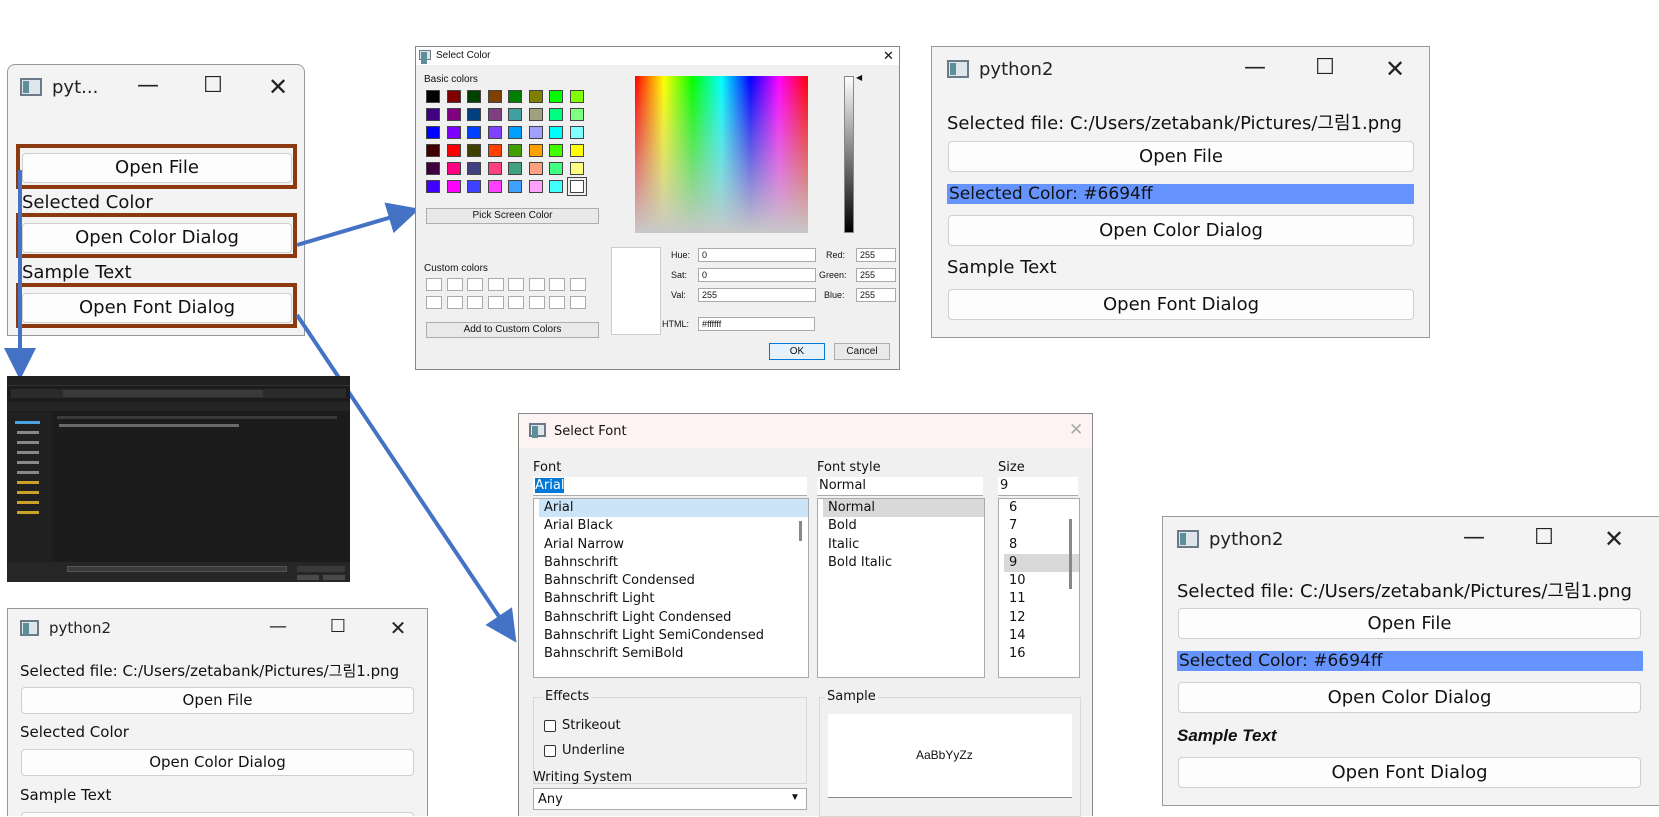 The height and width of the screenshot is (817, 1659). What do you see at coordinates (859, 77) in the screenshot?
I see `value-slider-handle-icon: ◀` at bounding box center [859, 77].